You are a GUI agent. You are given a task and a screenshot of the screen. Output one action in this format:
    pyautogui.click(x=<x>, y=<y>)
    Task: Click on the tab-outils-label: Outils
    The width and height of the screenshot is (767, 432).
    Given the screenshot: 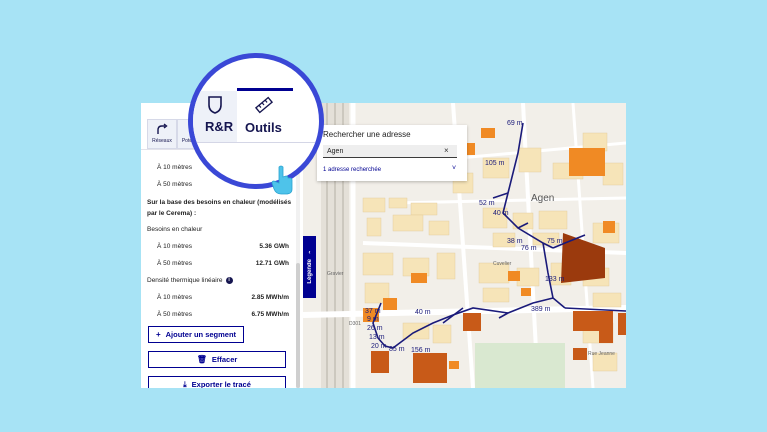 What is the action you would take?
    pyautogui.click(x=263, y=127)
    